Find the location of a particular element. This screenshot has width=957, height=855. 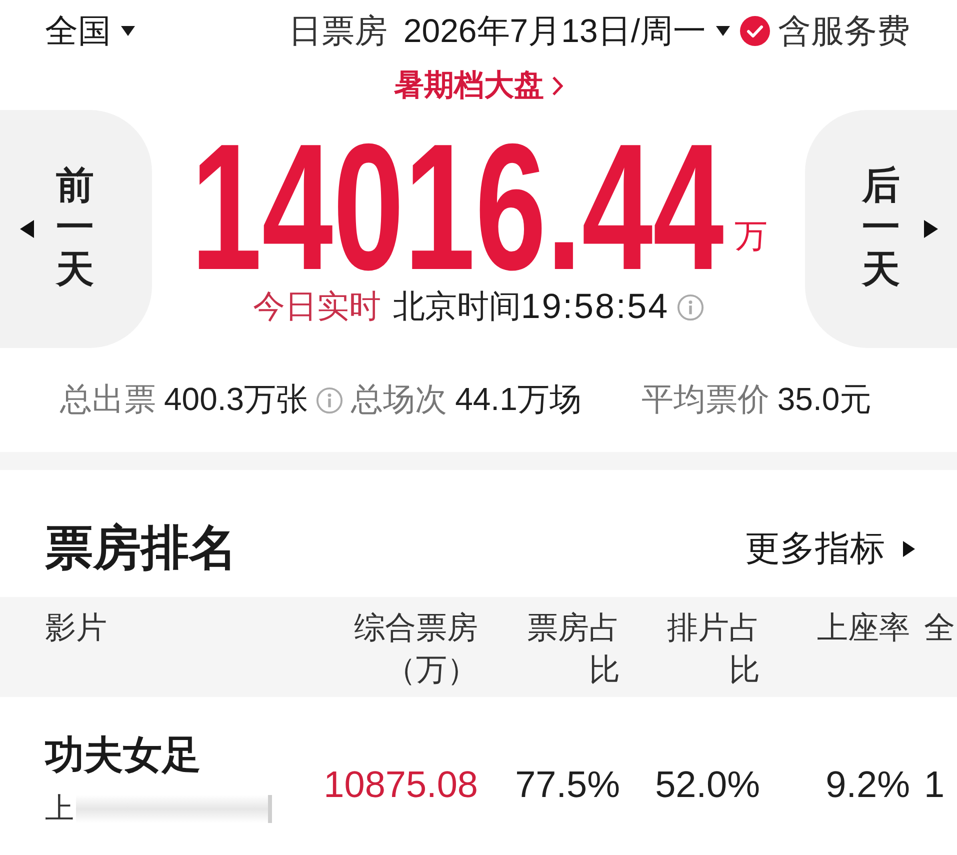

clock-time: 19:58:54 is located at coordinates (595, 307).